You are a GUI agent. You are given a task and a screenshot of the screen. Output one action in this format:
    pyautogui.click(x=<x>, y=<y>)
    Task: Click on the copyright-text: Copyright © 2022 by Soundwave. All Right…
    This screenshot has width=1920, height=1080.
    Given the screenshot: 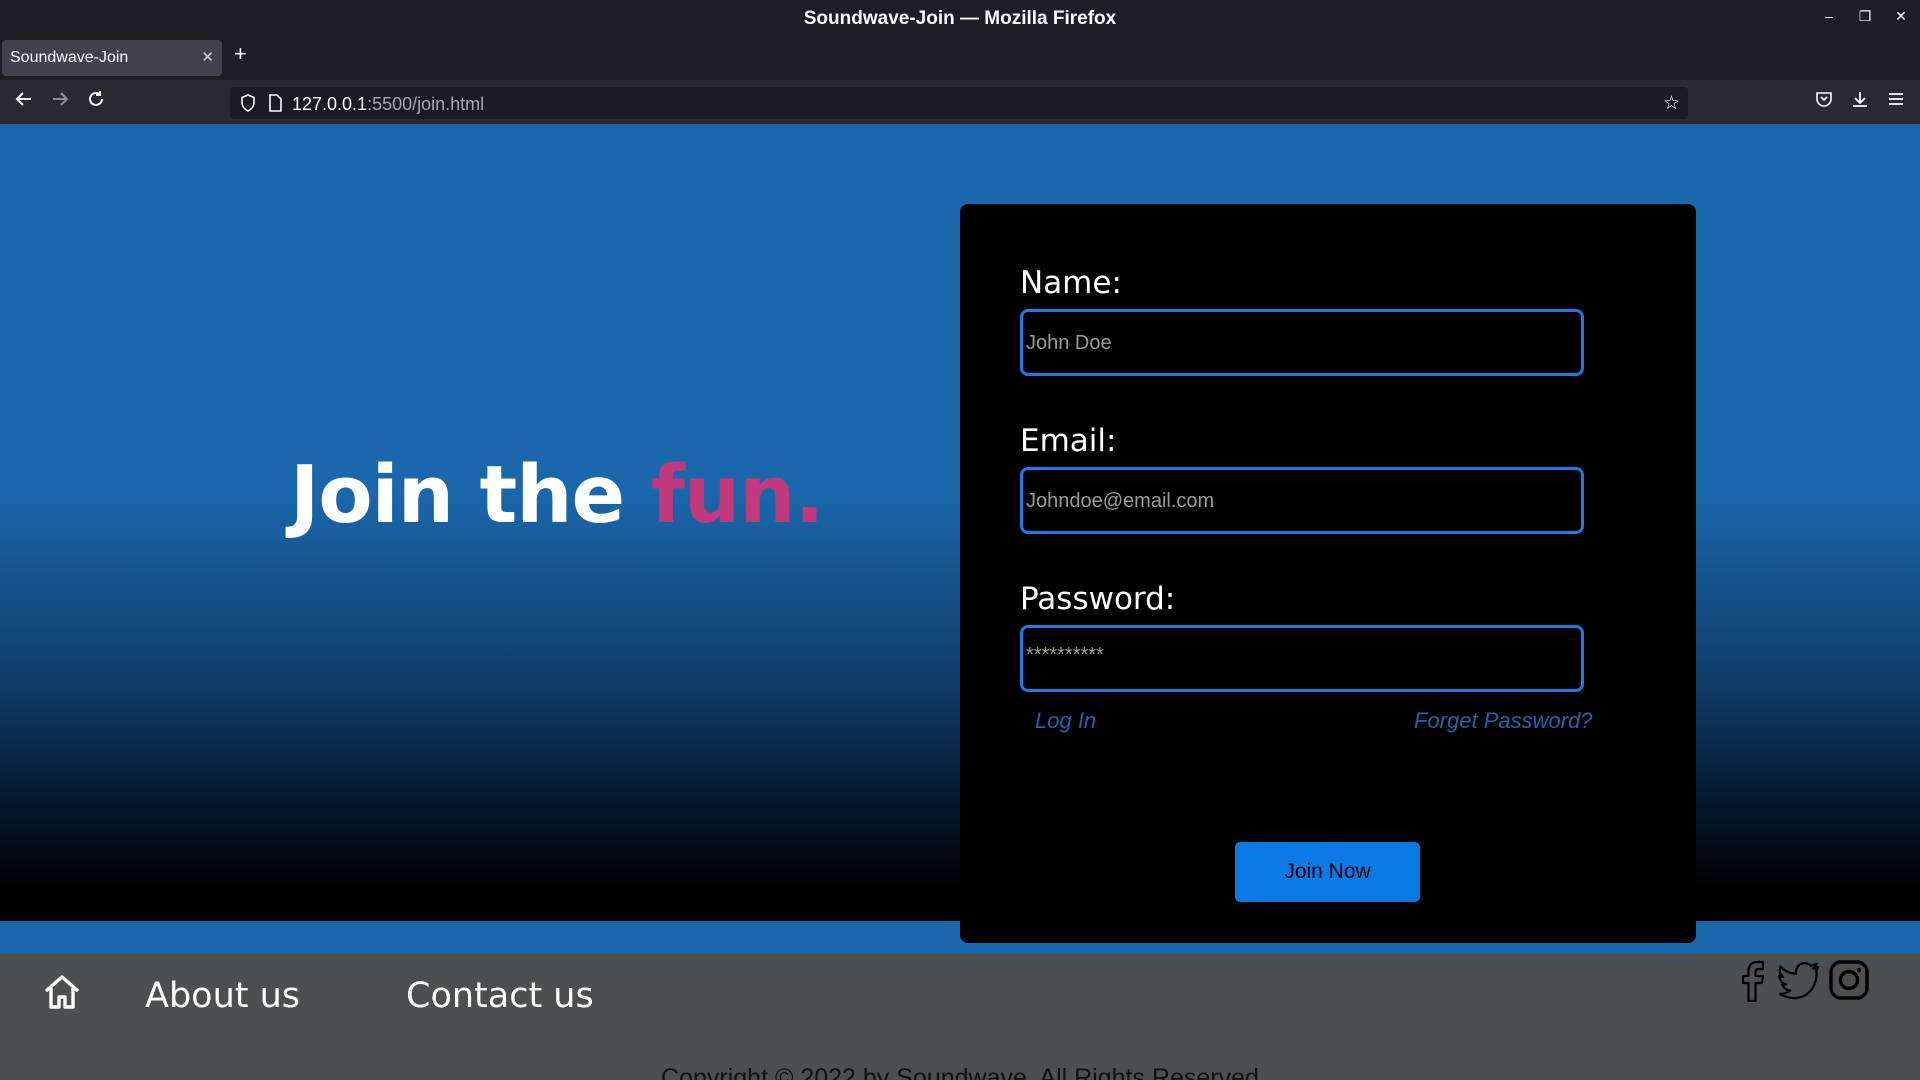 What is the action you would take?
    pyautogui.click(x=960, y=1072)
    